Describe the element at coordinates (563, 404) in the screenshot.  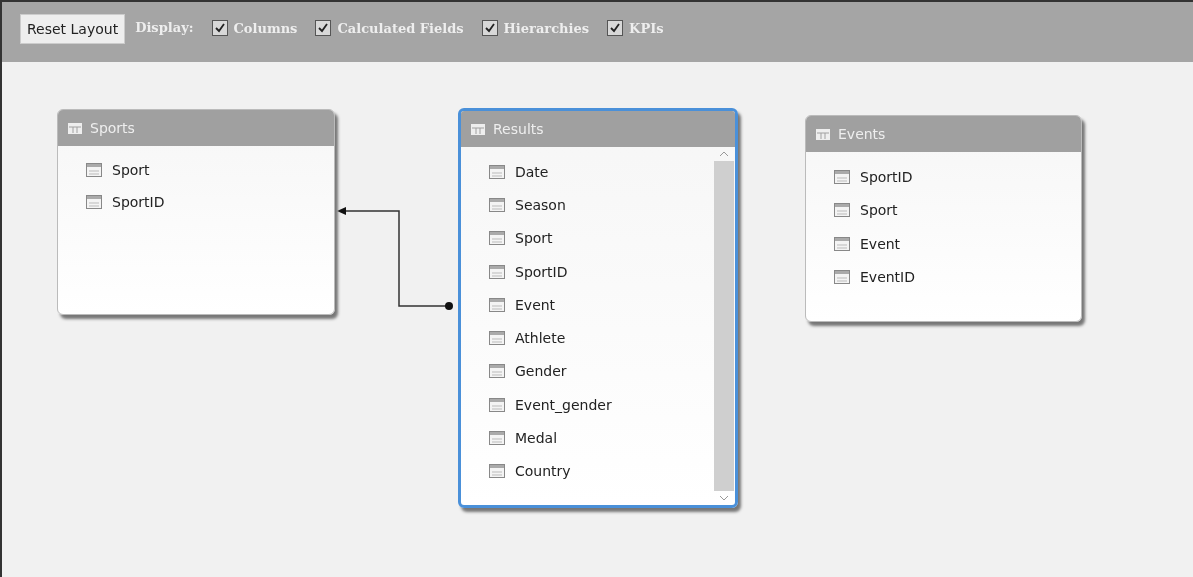
I see `column-name: Event_gender` at that location.